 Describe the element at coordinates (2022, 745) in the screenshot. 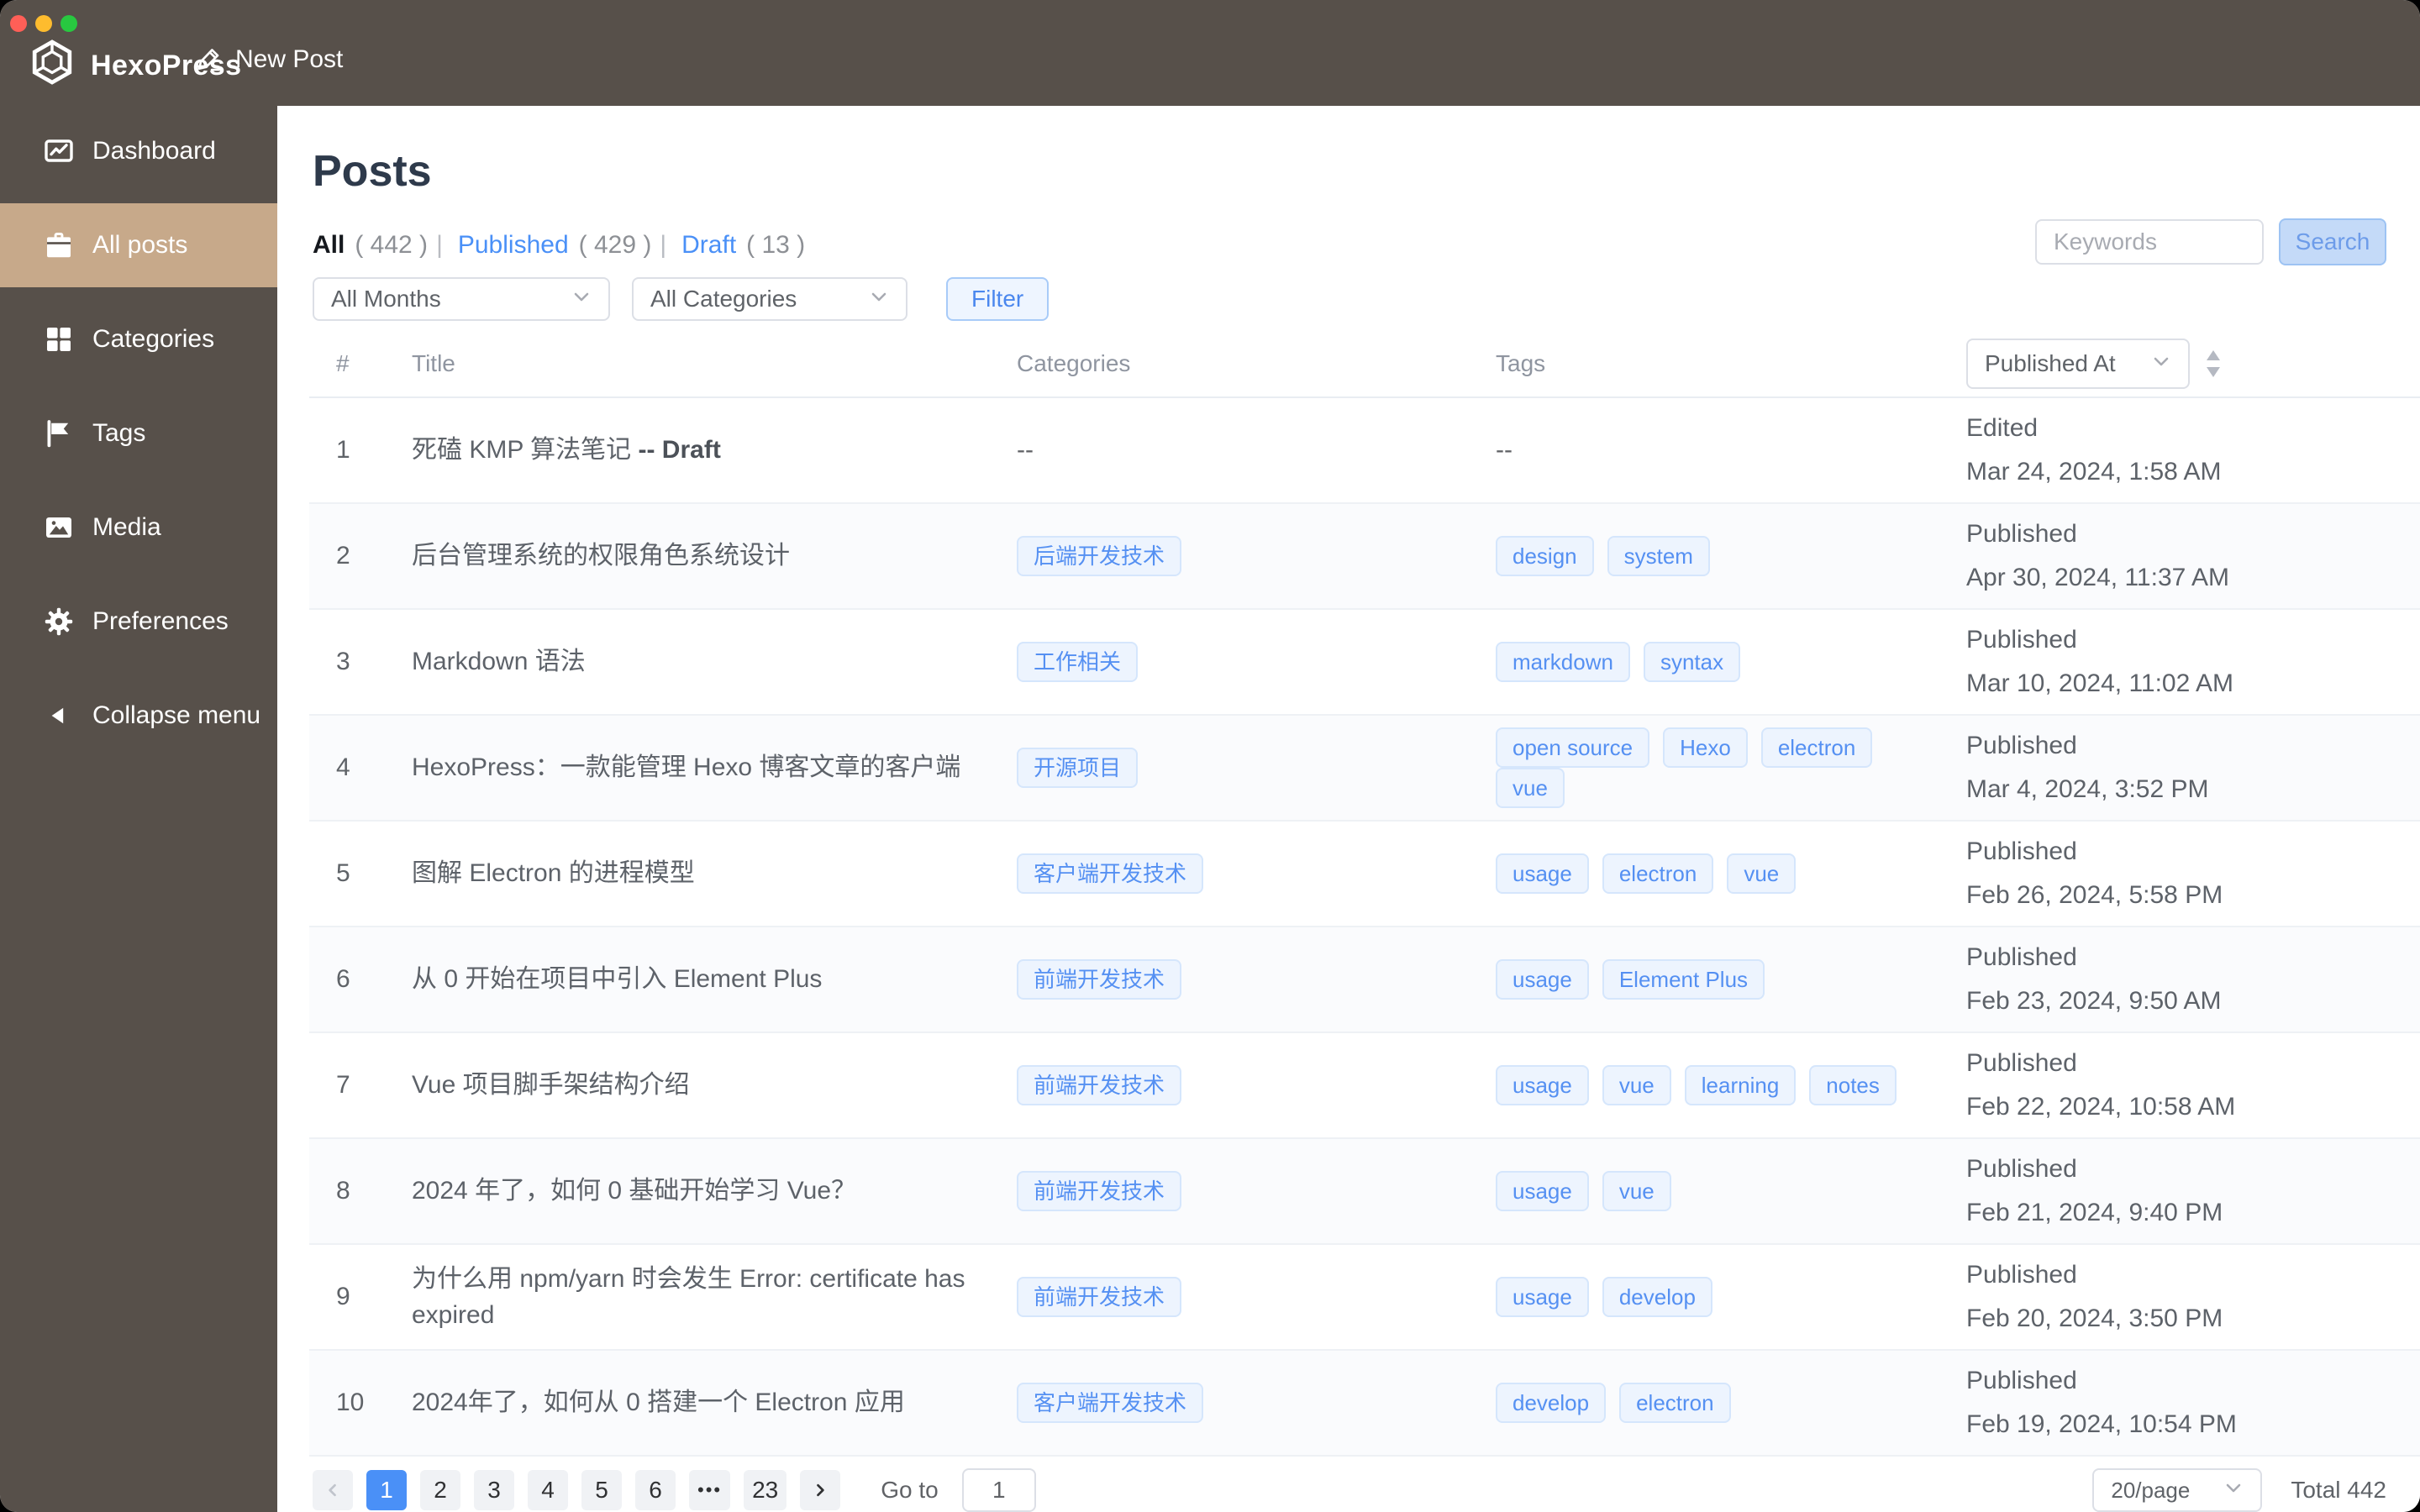

I see `post-status: Published` at that location.